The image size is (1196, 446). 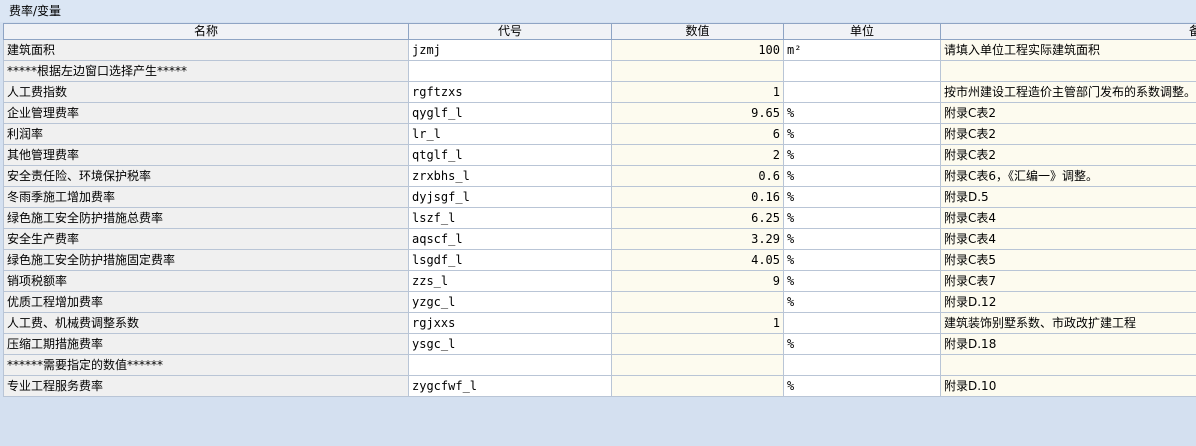 What do you see at coordinates (1068, 344) in the screenshot?
I see `cell-note: 附录D.18` at bounding box center [1068, 344].